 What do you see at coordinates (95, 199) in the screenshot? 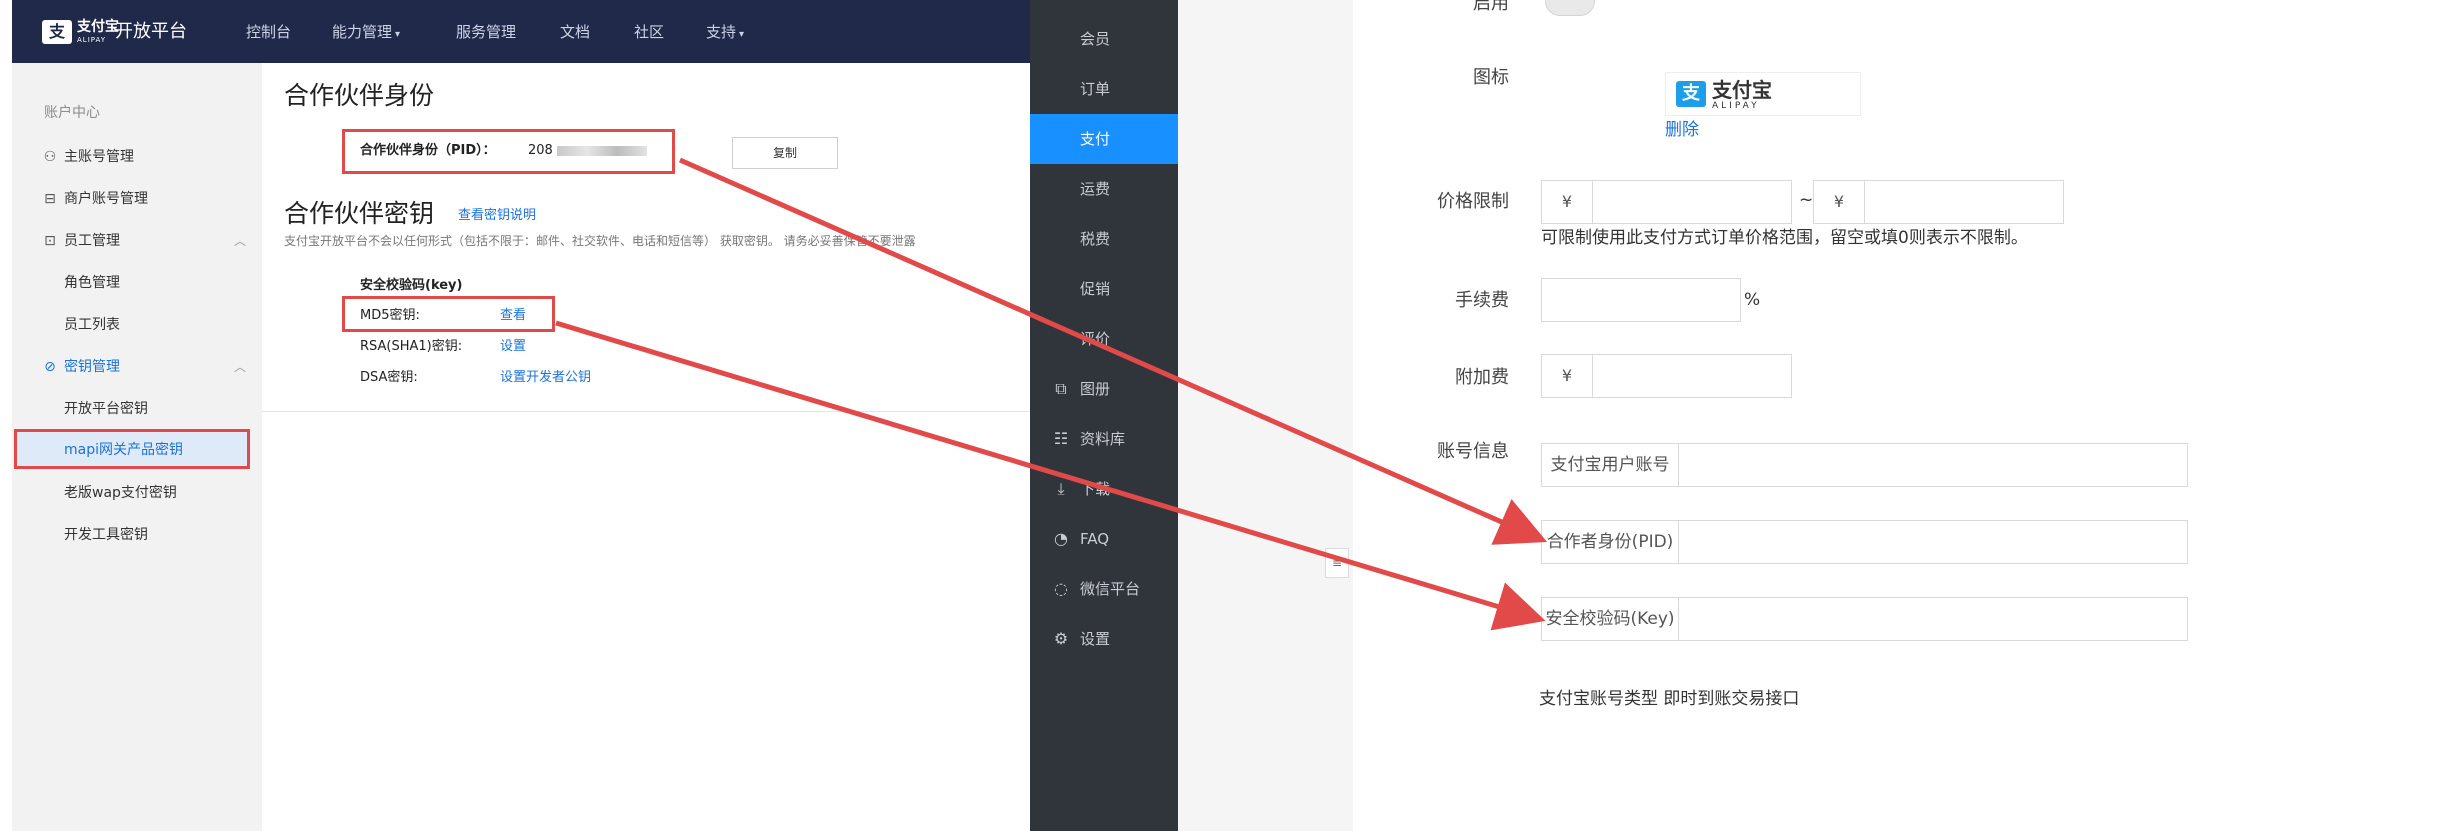
I see `sidebar-item-merchant-account: ⊟ 商户账号管理` at bounding box center [95, 199].